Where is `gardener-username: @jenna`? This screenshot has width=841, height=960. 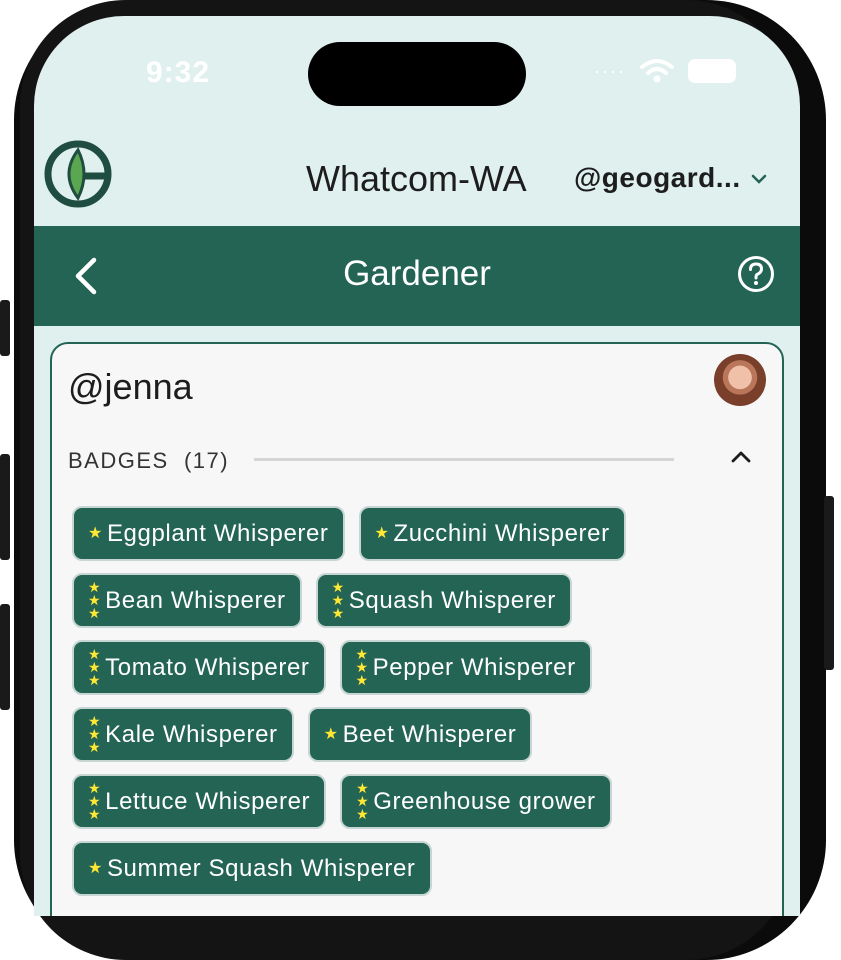
gardener-username: @jenna is located at coordinates (130, 386).